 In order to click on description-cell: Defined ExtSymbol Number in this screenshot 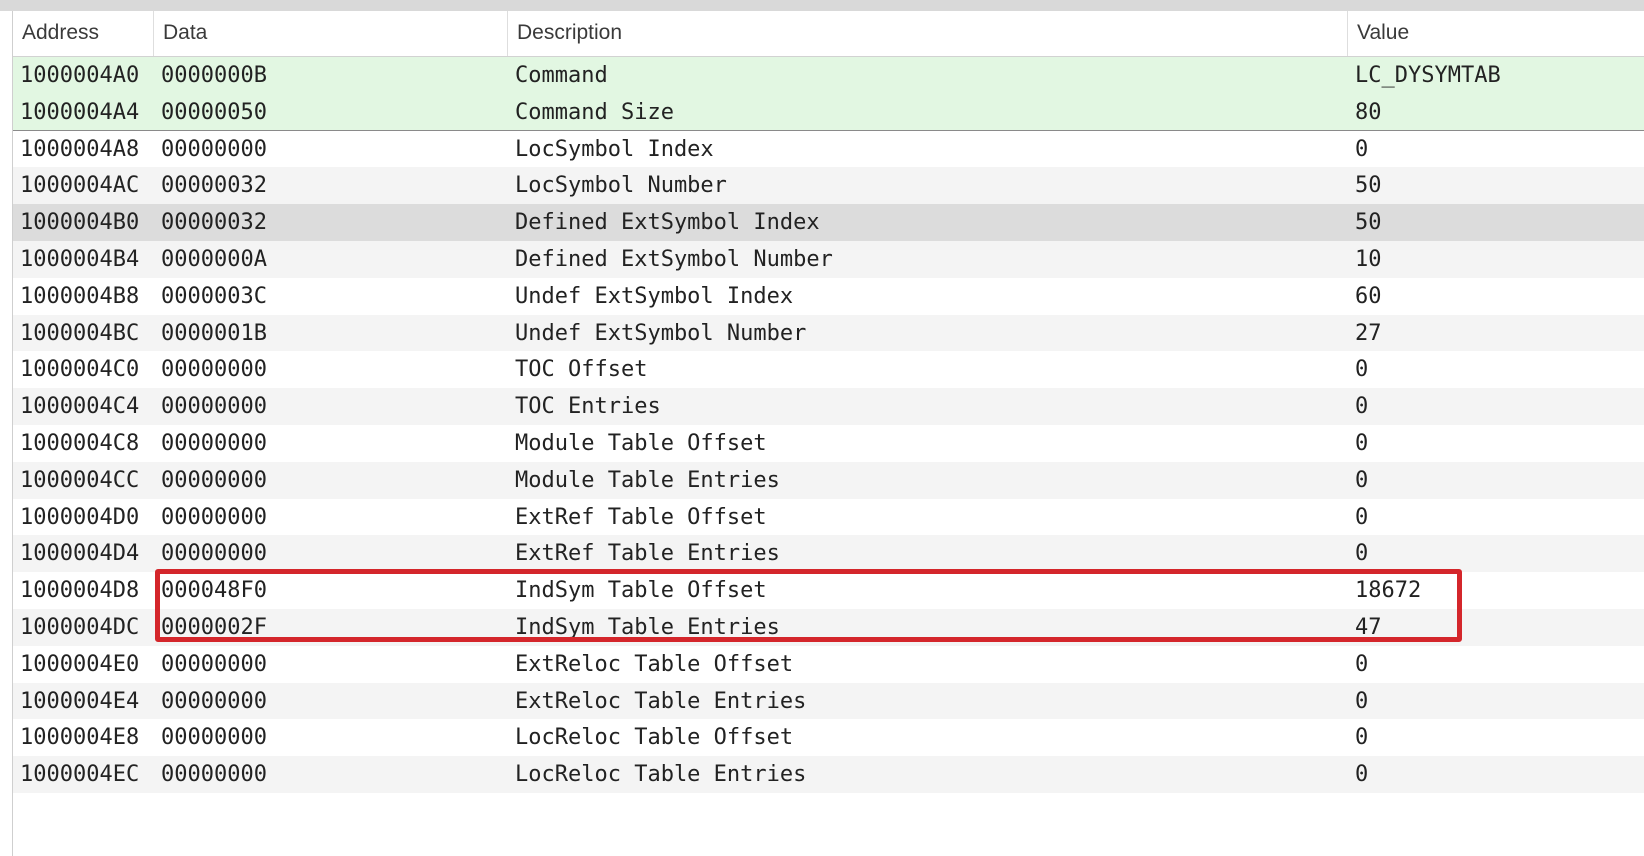, I will do `click(674, 259)`.